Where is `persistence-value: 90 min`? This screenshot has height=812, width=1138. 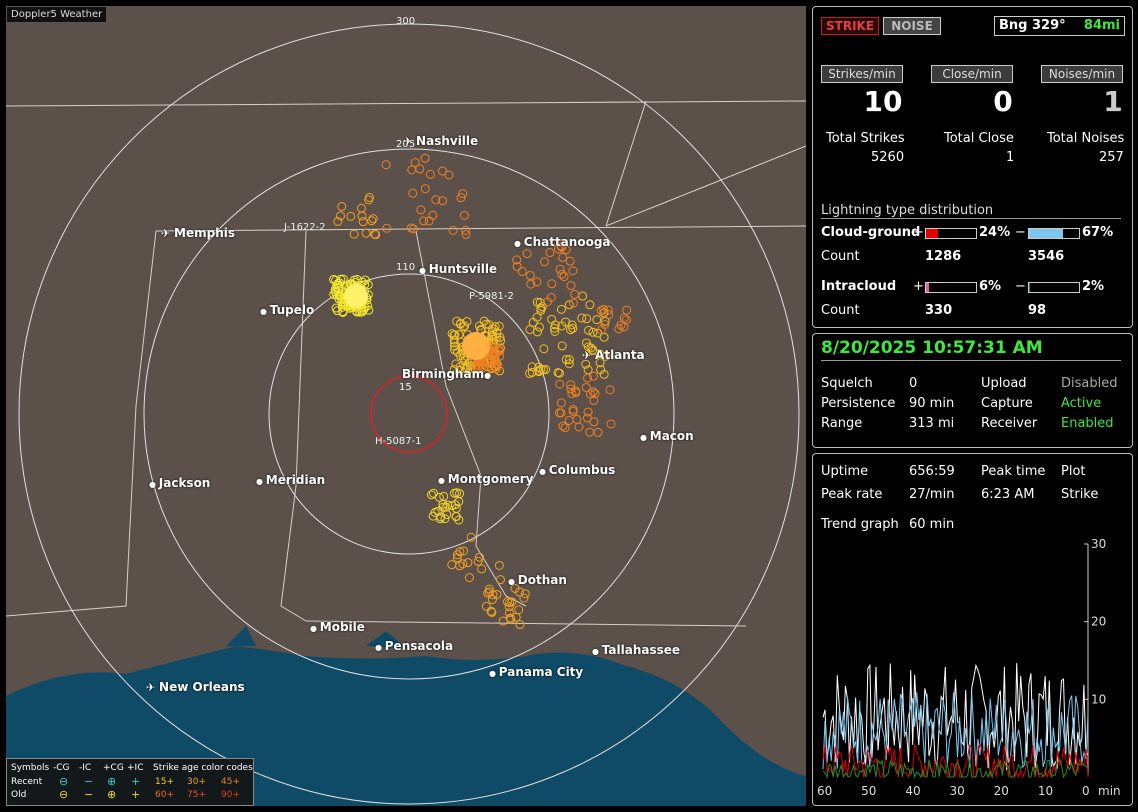 persistence-value: 90 min is located at coordinates (932, 403).